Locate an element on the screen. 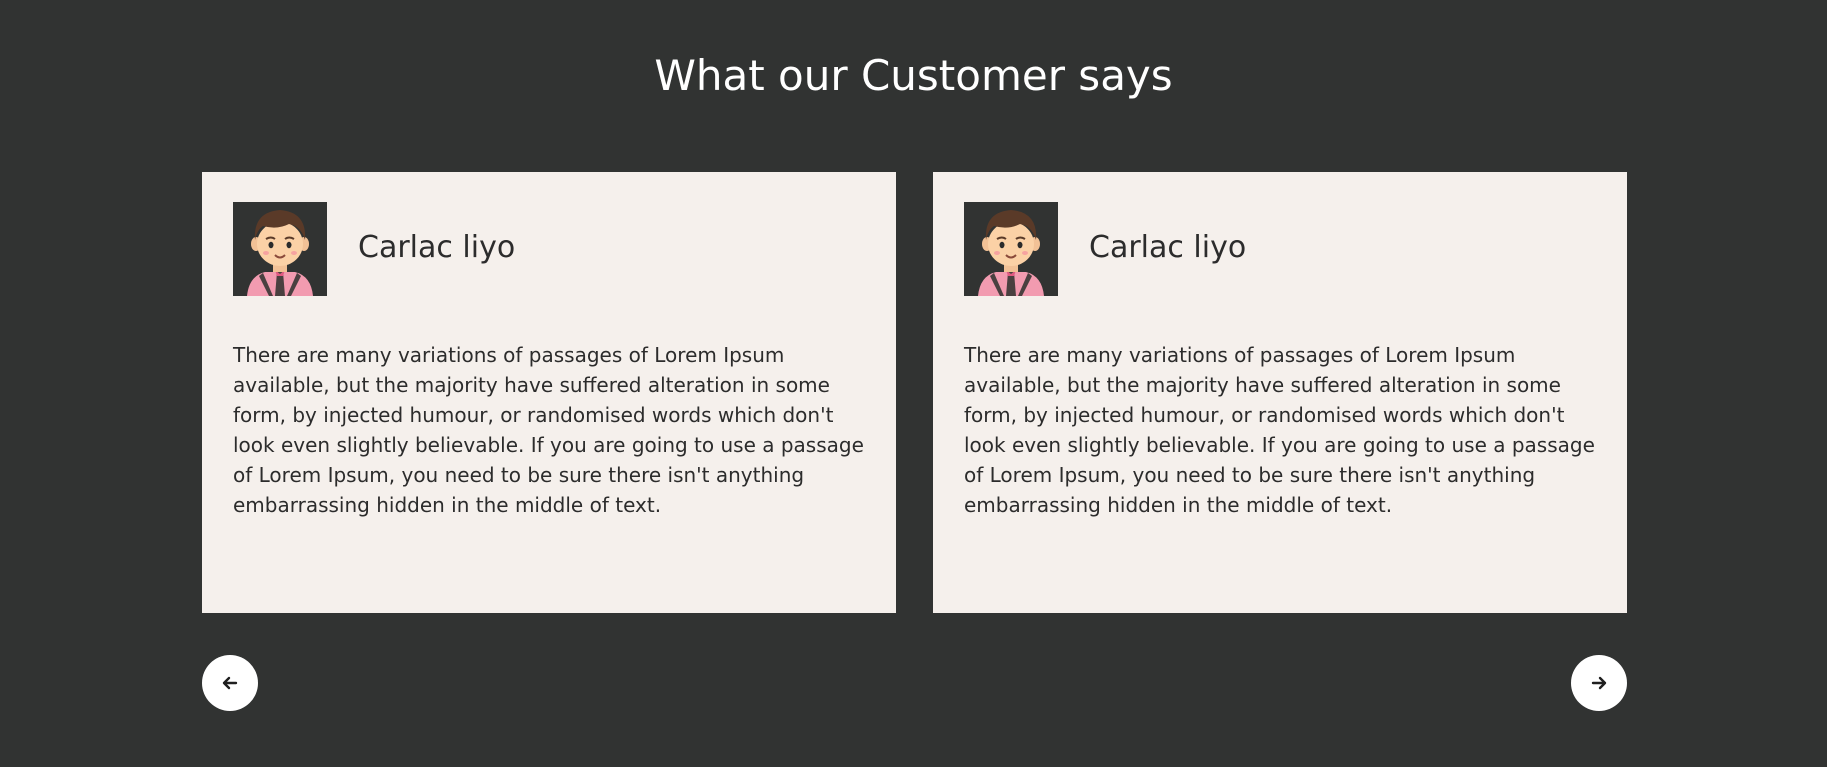 The width and height of the screenshot is (1827, 767). arrow-right-icon is located at coordinates (1599, 683).